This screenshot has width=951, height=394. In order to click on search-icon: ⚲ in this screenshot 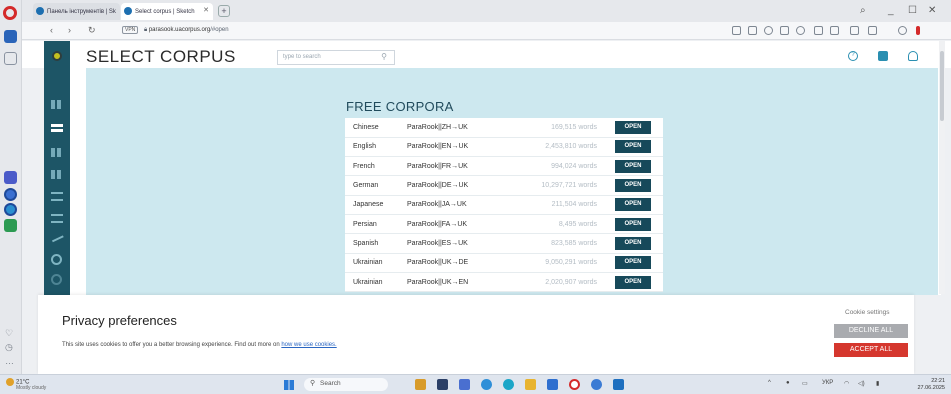, I will do `click(384, 56)`.